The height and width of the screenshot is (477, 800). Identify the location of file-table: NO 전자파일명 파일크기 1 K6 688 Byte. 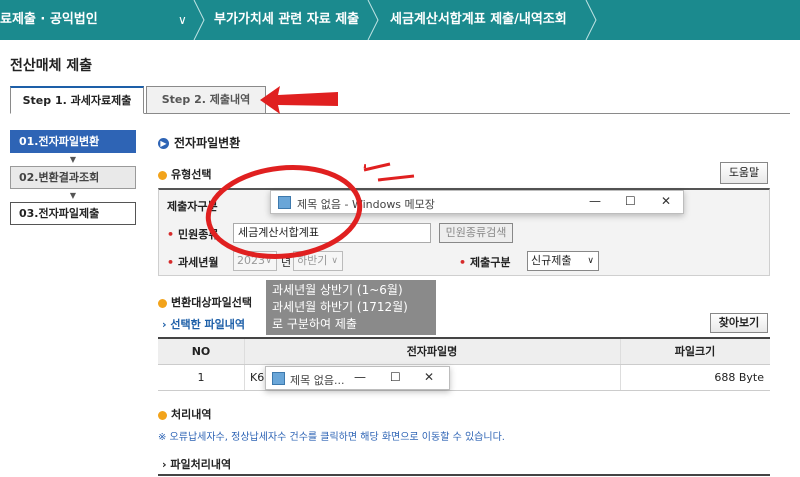
(464, 364).